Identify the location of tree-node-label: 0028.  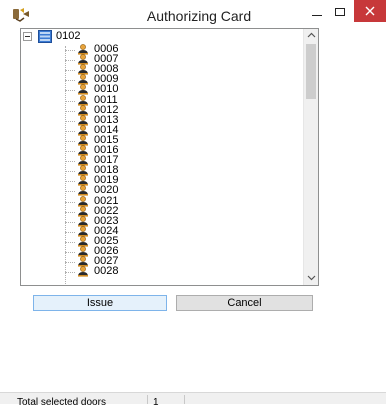
(106, 271).